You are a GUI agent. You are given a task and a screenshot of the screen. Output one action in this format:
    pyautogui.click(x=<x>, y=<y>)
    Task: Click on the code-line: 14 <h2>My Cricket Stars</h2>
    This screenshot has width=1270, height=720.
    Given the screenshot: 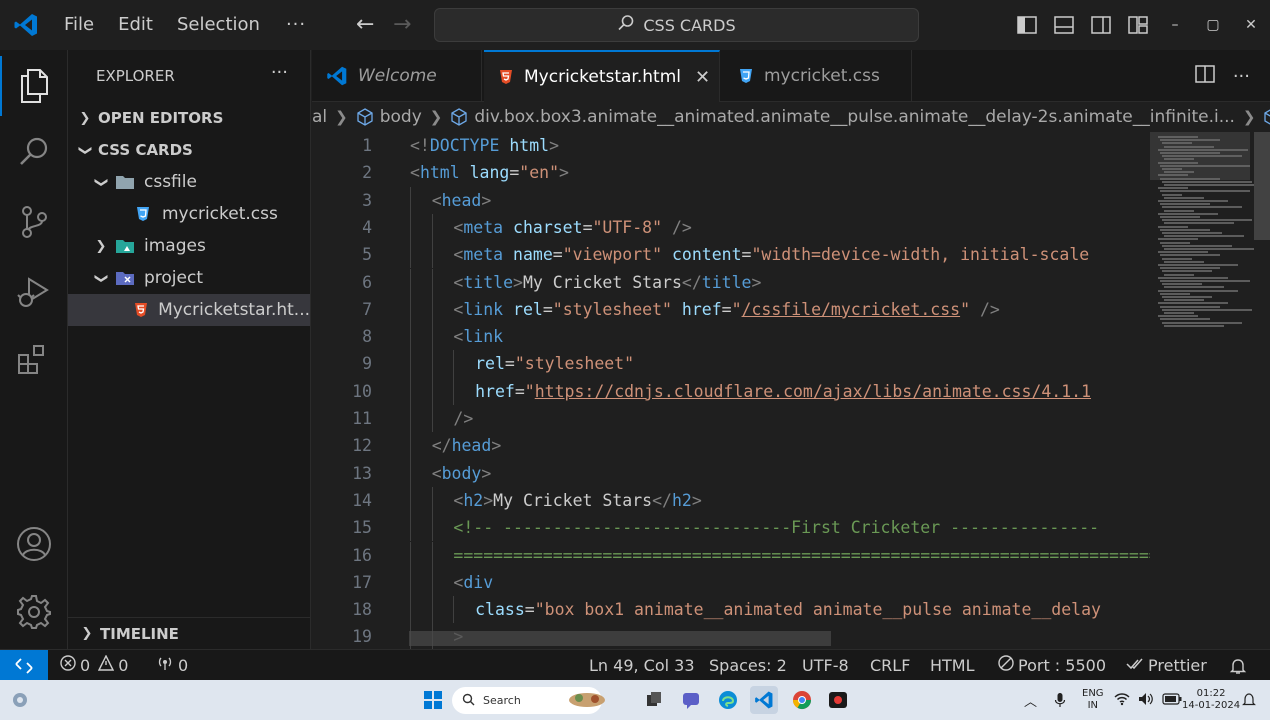 What is the action you would take?
    pyautogui.click(x=731, y=500)
    